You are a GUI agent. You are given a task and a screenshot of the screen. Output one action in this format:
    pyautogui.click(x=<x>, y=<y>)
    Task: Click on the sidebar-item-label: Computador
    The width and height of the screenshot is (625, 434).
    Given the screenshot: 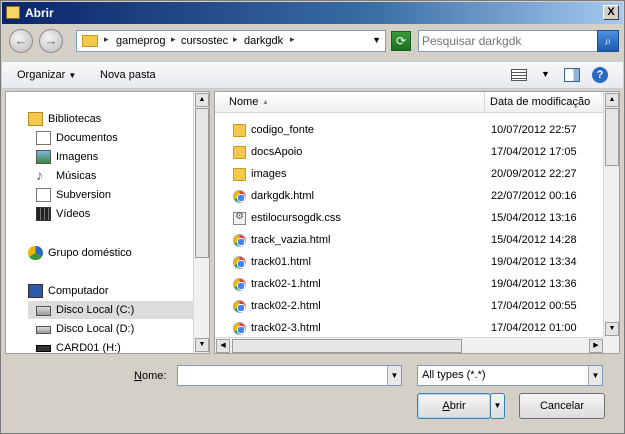 What is the action you would take?
    pyautogui.click(x=78, y=291)
    